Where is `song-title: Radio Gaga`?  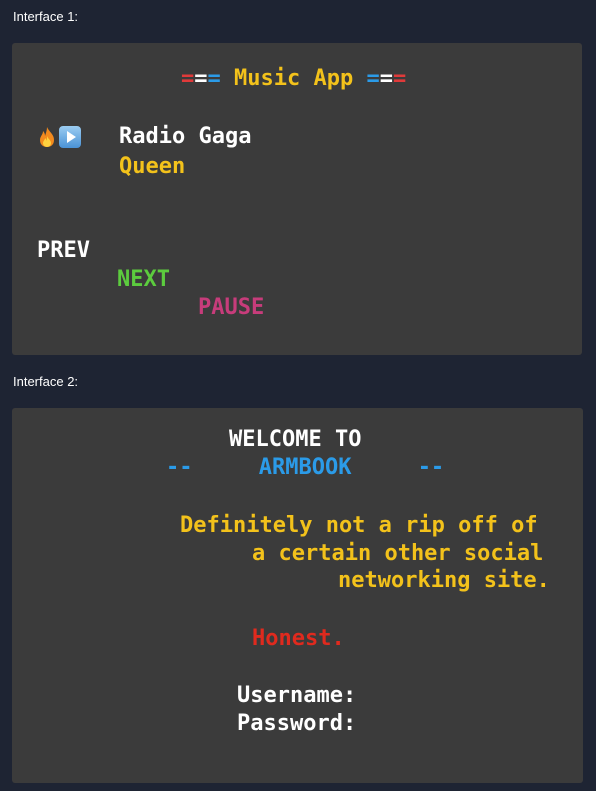
song-title: Radio Gaga is located at coordinates (185, 136).